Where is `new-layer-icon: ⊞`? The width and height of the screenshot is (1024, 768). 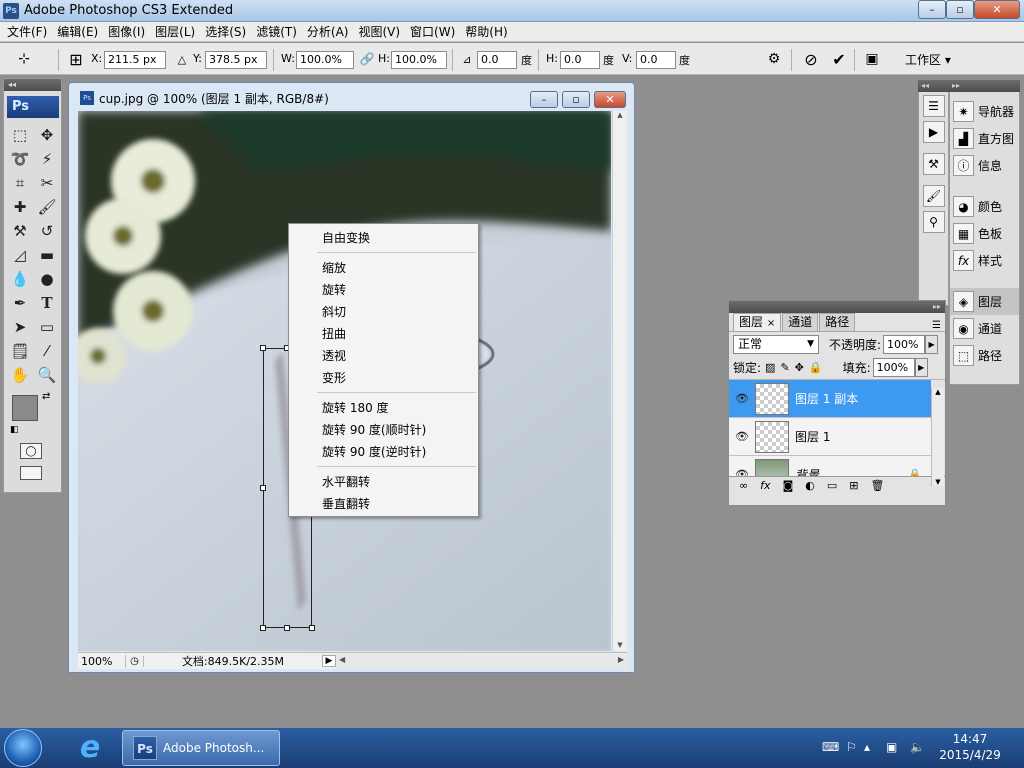 new-layer-icon: ⊞ is located at coordinates (853, 485).